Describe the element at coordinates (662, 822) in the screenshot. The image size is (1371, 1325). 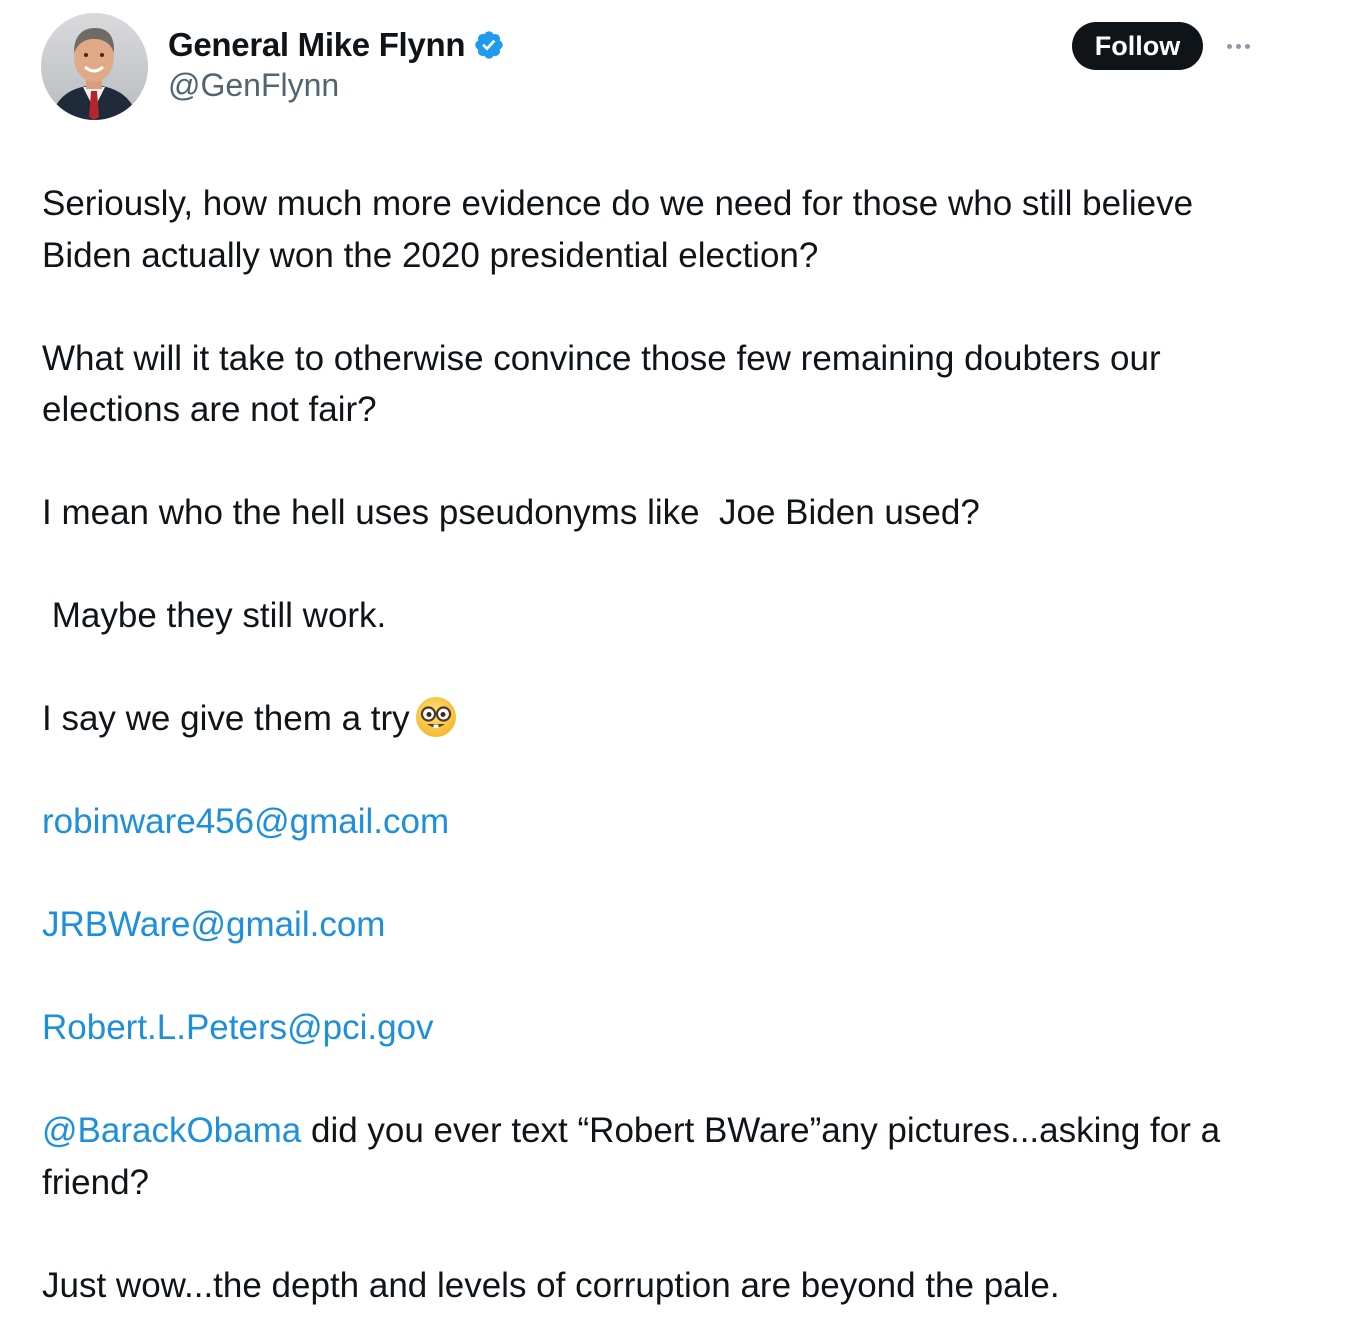
I see `tweet-paragraph: robinware456@gmail.com` at that location.